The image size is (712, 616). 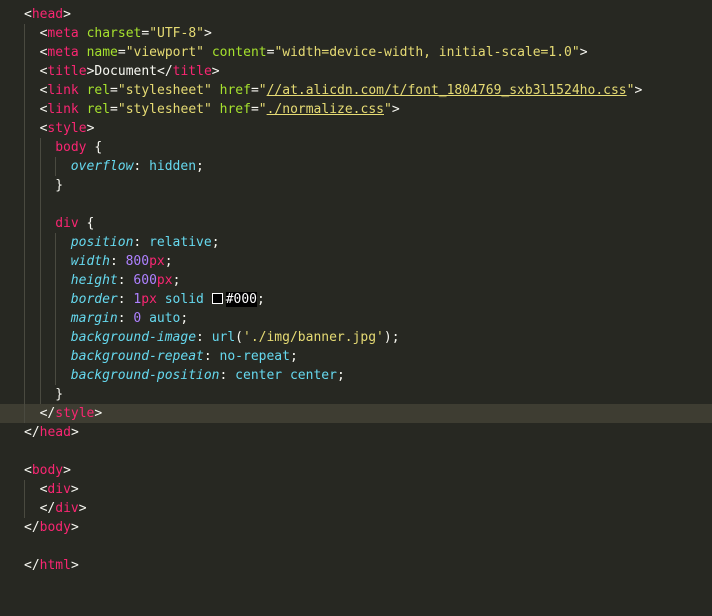 What do you see at coordinates (122, 261) in the screenshot?
I see `code-text: width: 800px;` at bounding box center [122, 261].